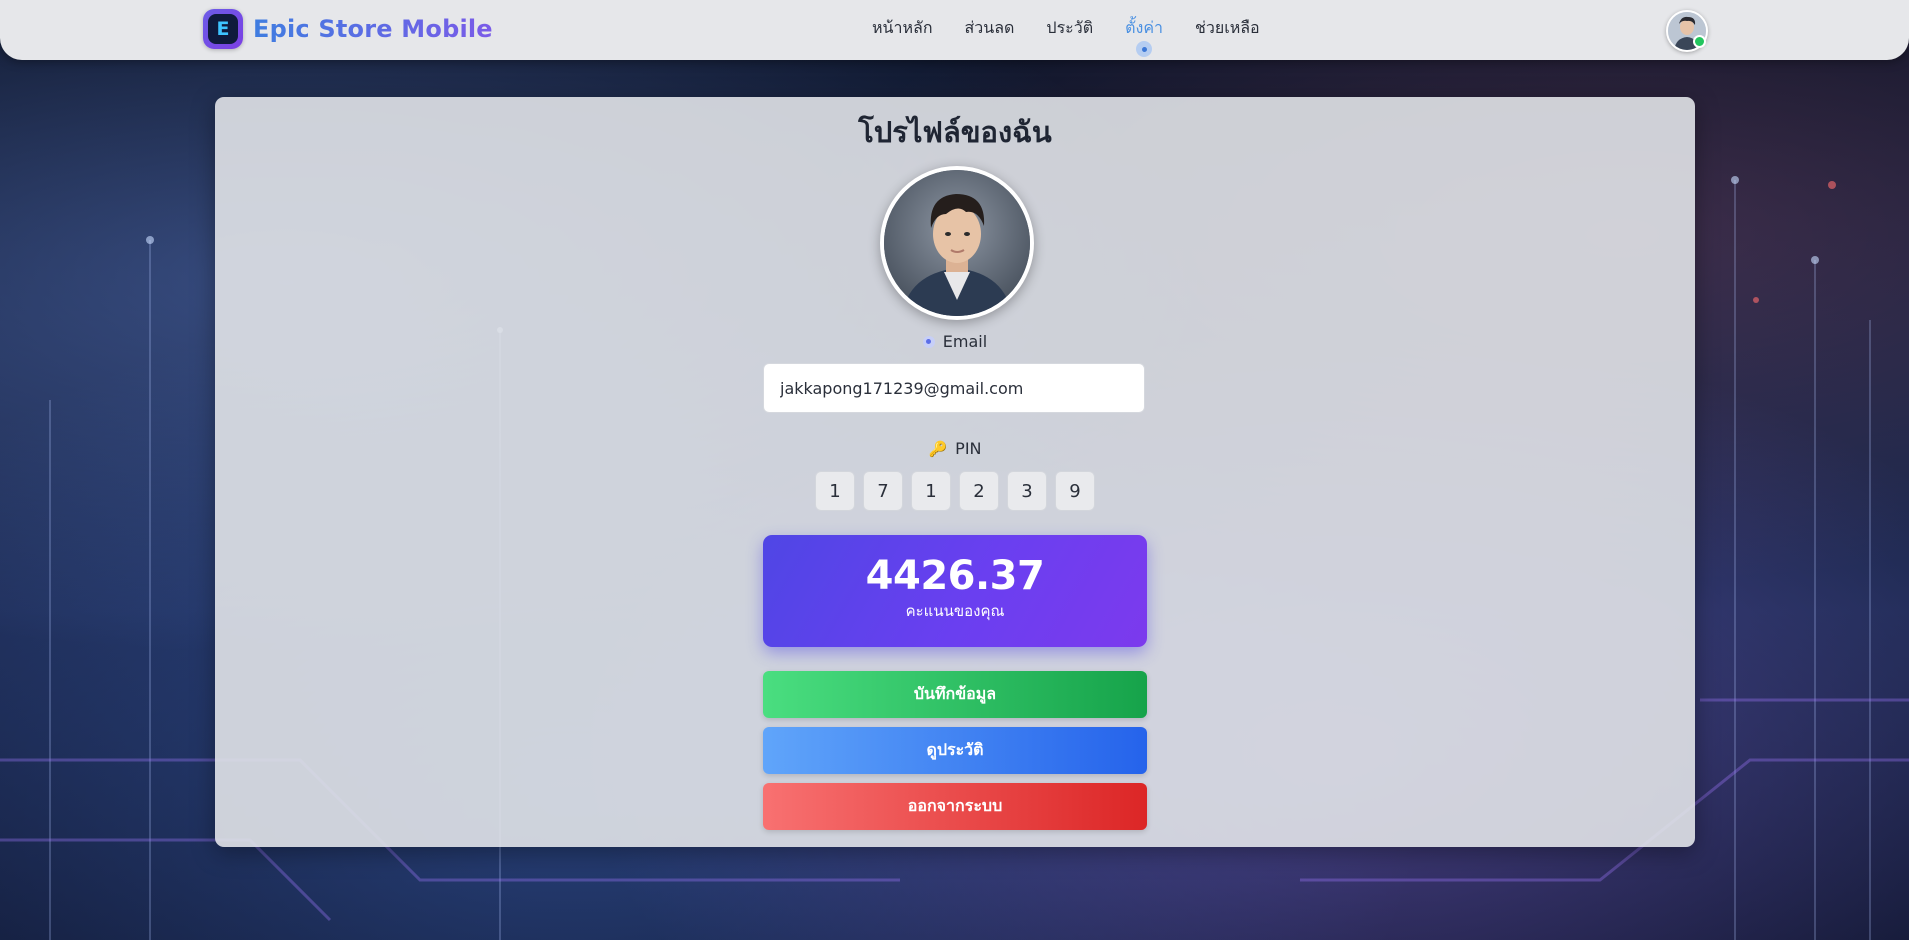 The height and width of the screenshot is (940, 1909). I want to click on save-button: บันทึกข้อมูล, so click(955, 694).